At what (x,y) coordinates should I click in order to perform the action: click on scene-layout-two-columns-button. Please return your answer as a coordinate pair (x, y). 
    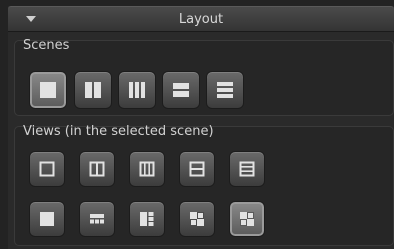
    Looking at the image, I should click on (93, 90).